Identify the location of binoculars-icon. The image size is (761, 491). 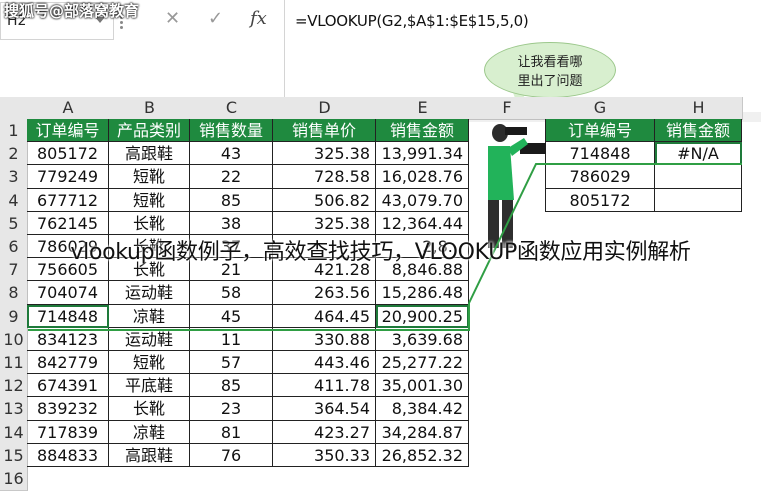
(516, 131).